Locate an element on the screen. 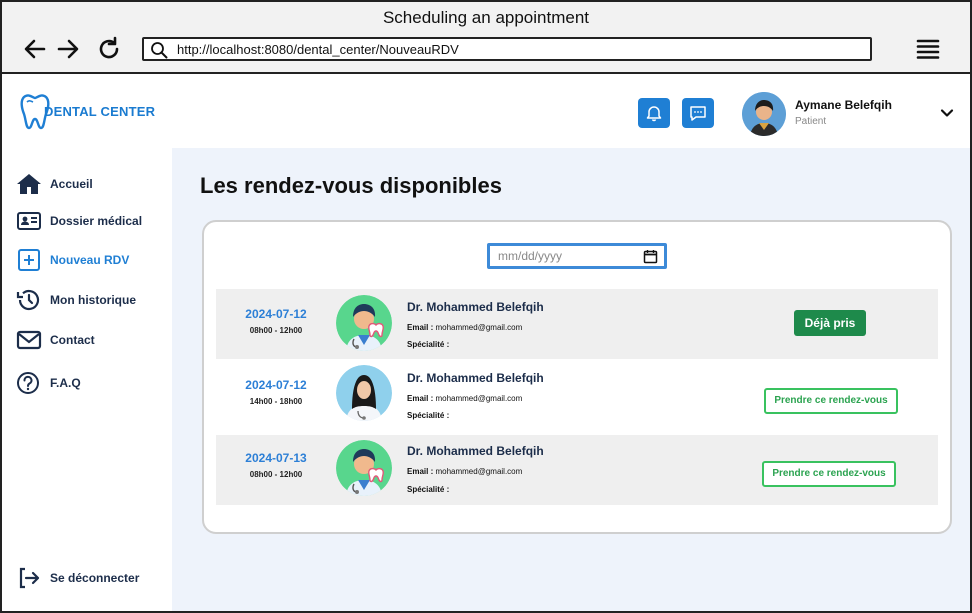  doctor-female-icon is located at coordinates (364, 393).